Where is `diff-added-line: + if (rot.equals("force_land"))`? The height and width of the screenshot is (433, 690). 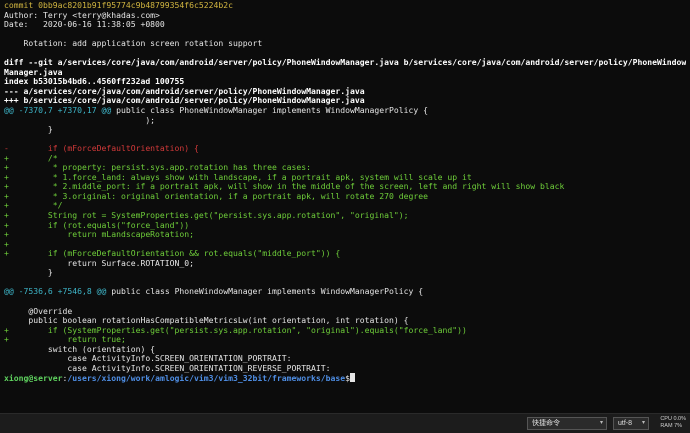
diff-added-line: + if (rot.equals("force_land")) is located at coordinates (97, 225).